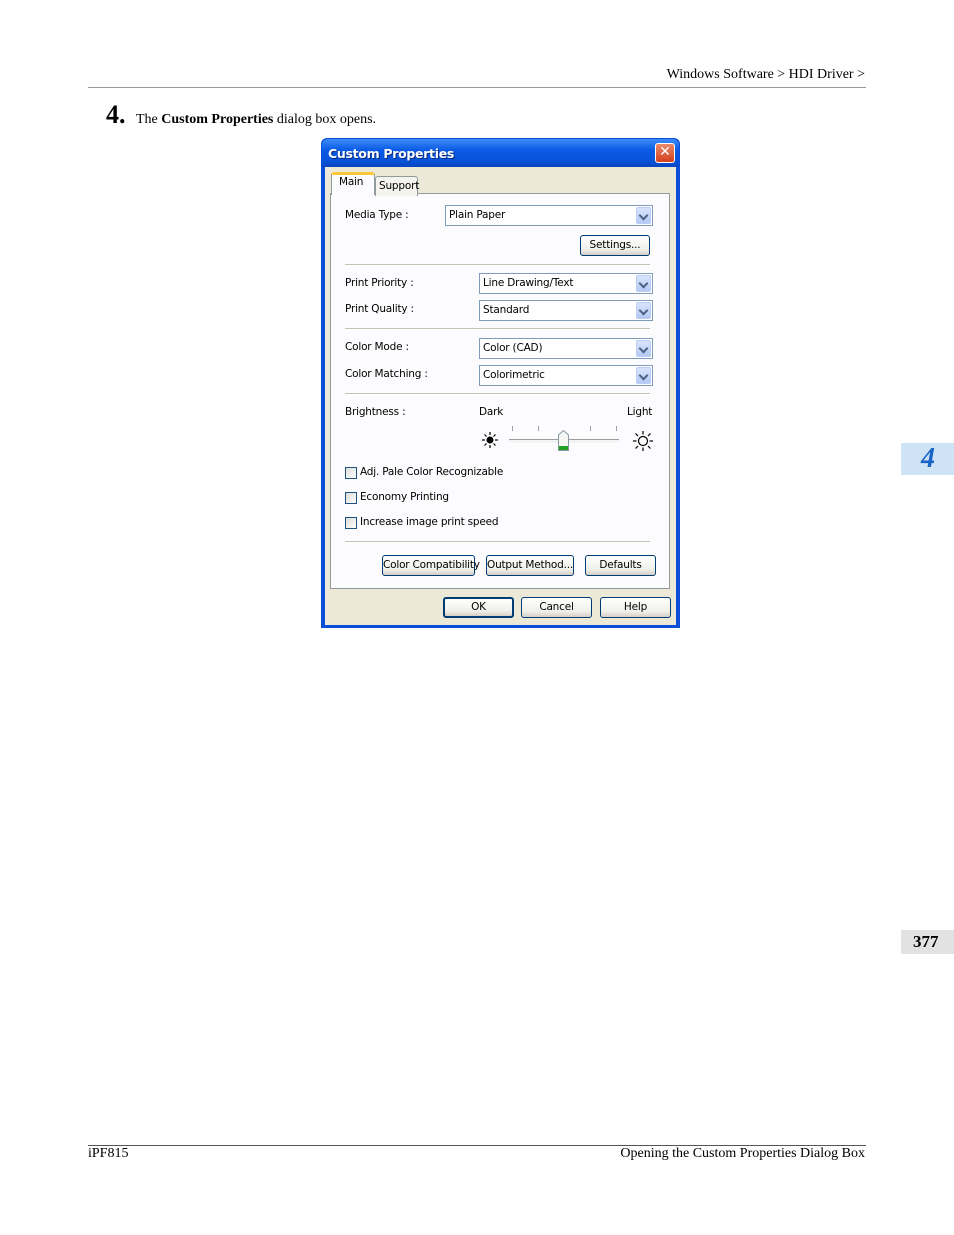  What do you see at coordinates (566, 375) in the screenshot?
I see `color-matching-select: Colorimetric` at bounding box center [566, 375].